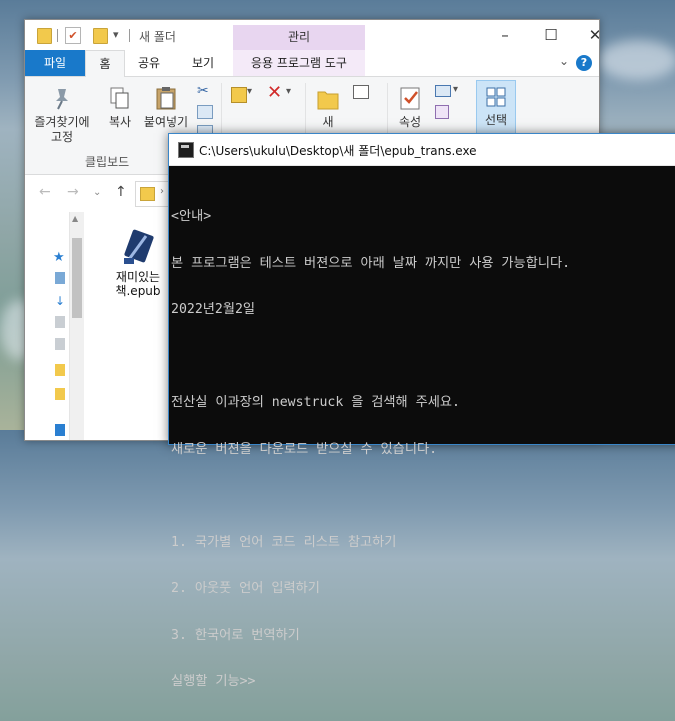 Image resolution: width=675 pixels, height=721 pixels. I want to click on minimize-button: –, so click(505, 35).